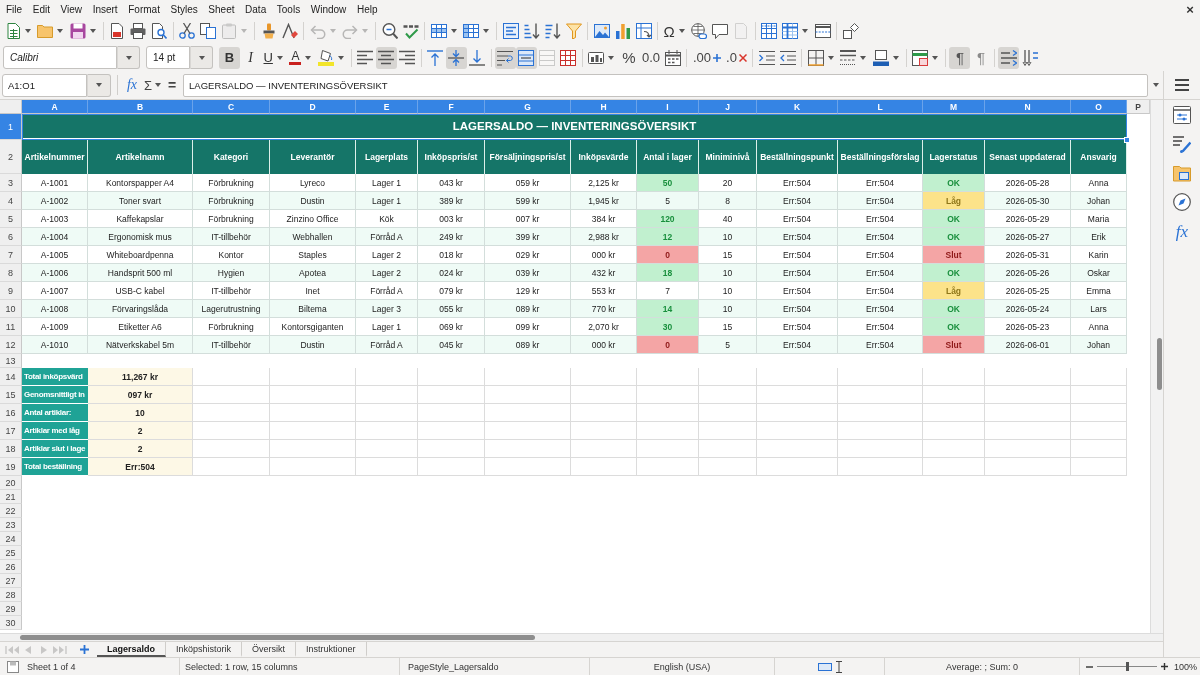 The height and width of the screenshot is (675, 1200). Describe the element at coordinates (11, 595) in the screenshot. I see `row-header: 28` at that location.